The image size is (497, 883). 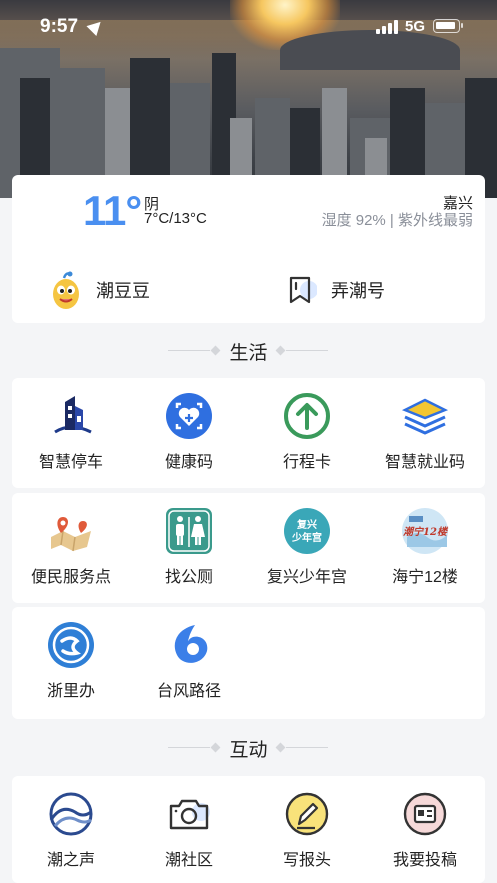 What do you see at coordinates (71, 814) in the screenshot?
I see `wave-logo-icon` at bounding box center [71, 814].